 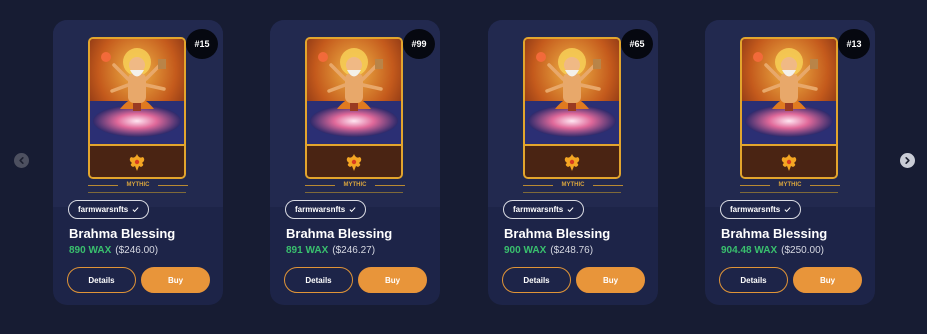 I want to click on price-row: 904.48 WAX ($250.00), so click(x=772, y=250).